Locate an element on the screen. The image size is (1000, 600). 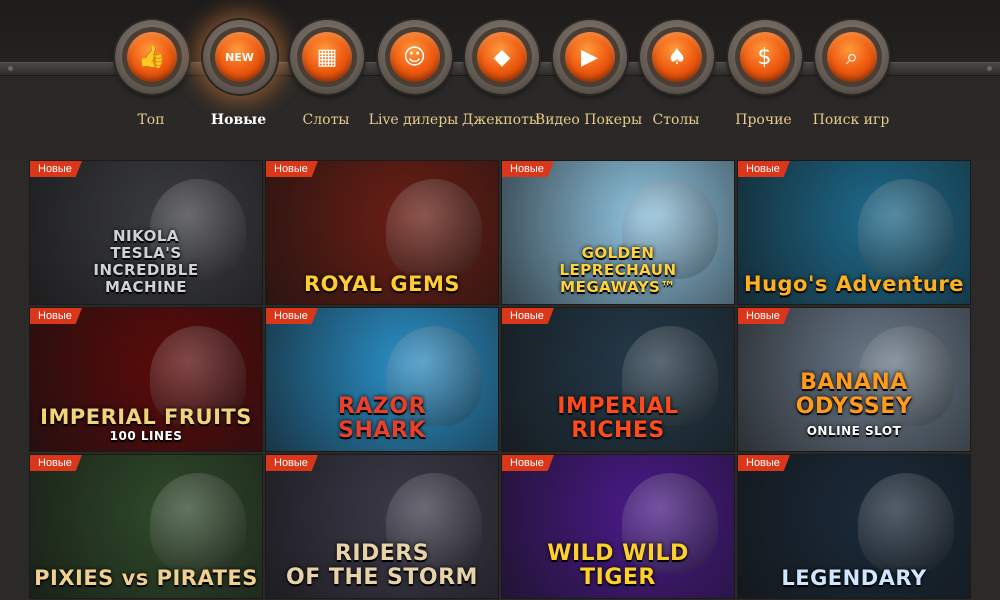
game-title: GOLDEN LEPRECHAUN MEGAWAYS™ is located at coordinates (618, 270).